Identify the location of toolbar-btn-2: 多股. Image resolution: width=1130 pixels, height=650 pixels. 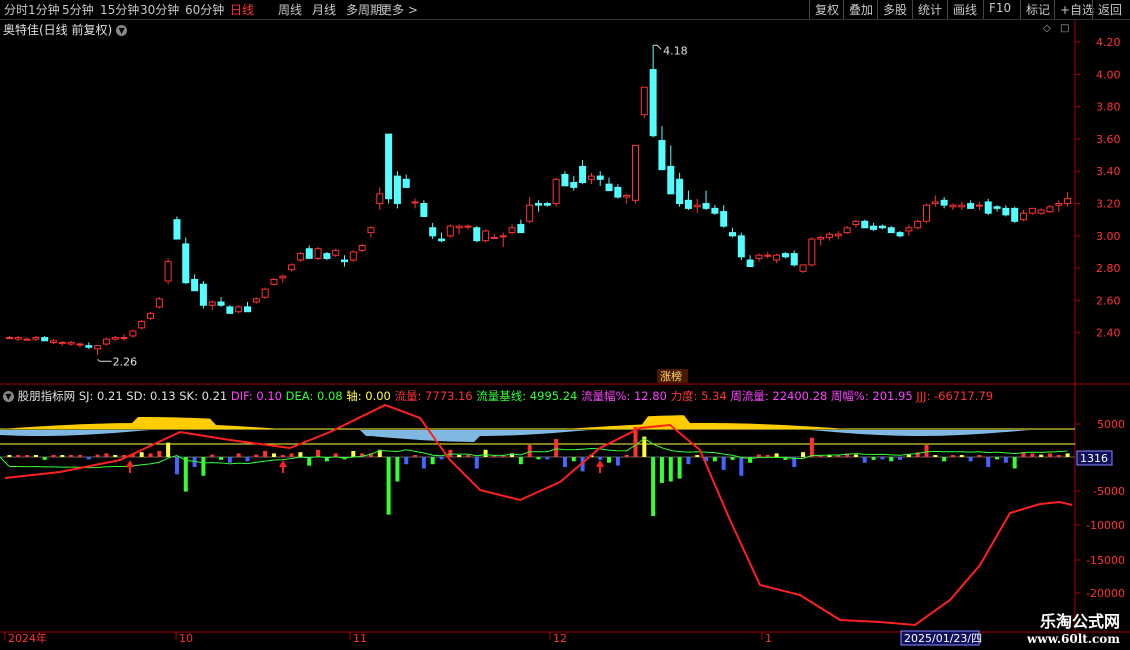
(894, 9).